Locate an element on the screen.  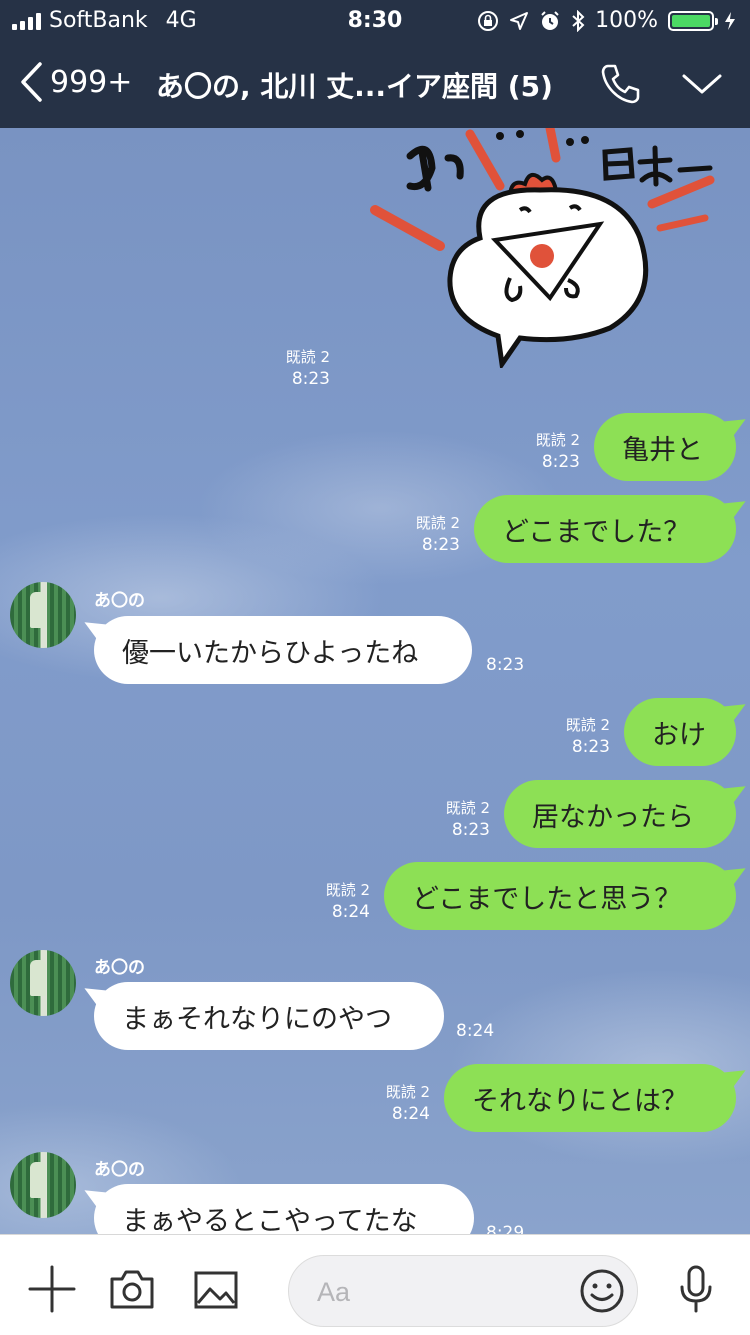
call-button is located at coordinates (620, 84).